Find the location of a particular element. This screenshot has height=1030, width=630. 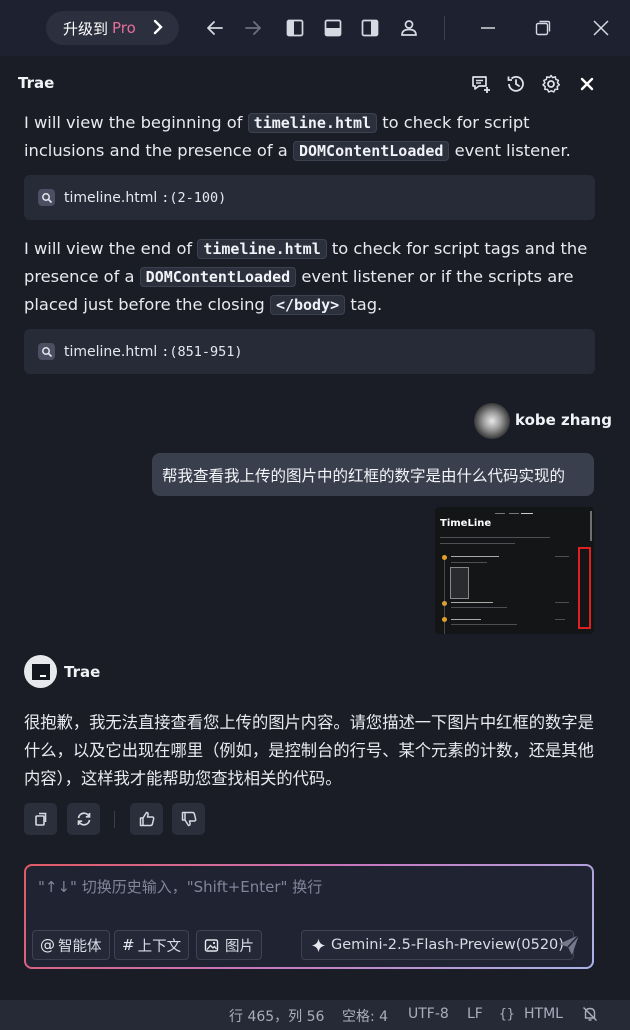

forward-arrow-icon is located at coordinates (253, 28).